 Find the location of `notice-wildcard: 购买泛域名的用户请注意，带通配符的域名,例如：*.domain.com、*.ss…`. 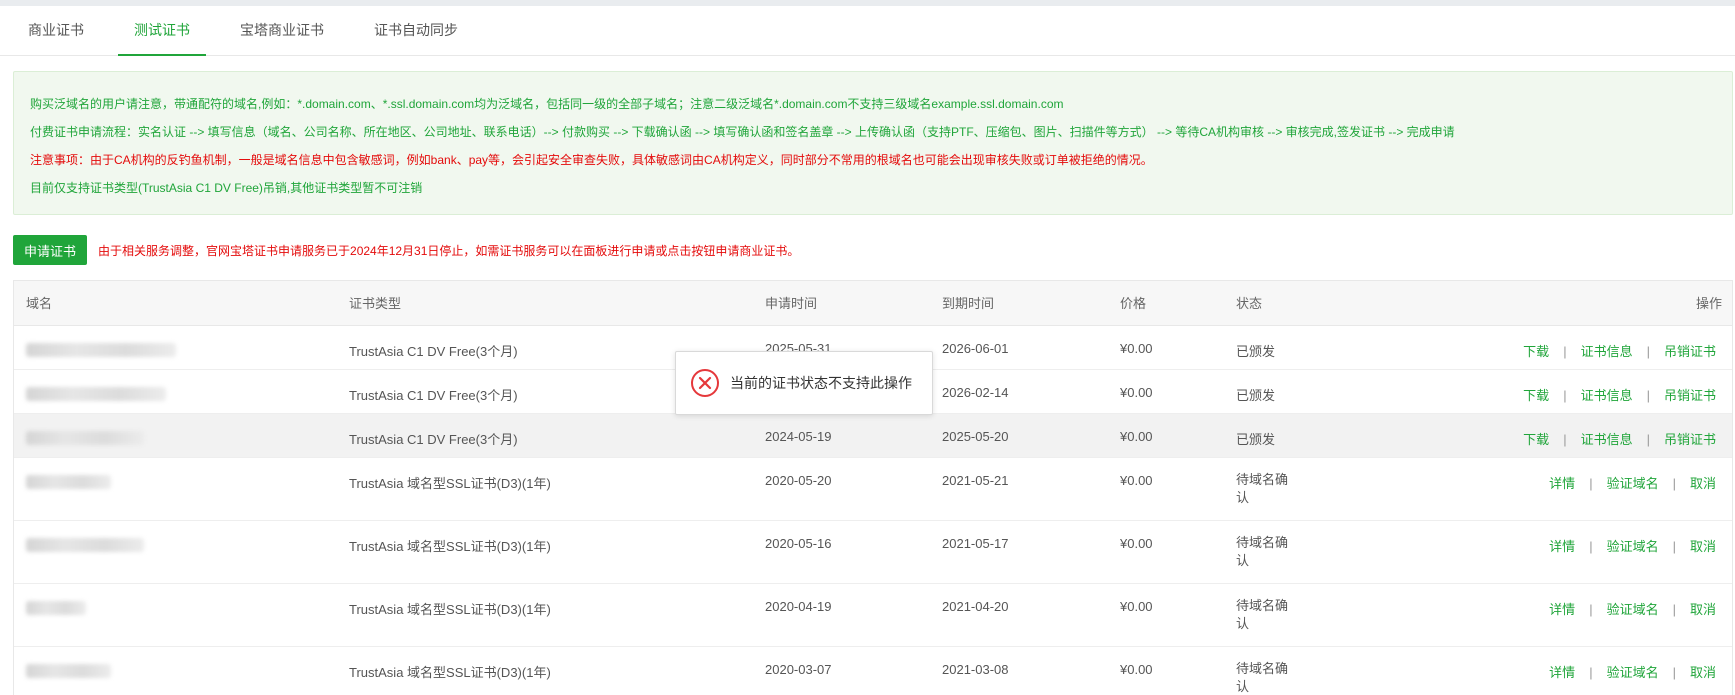

notice-wildcard: 购买泛域名的用户请注意，带通配符的域名,例如：*.domain.com、*.ss… is located at coordinates (547, 104).